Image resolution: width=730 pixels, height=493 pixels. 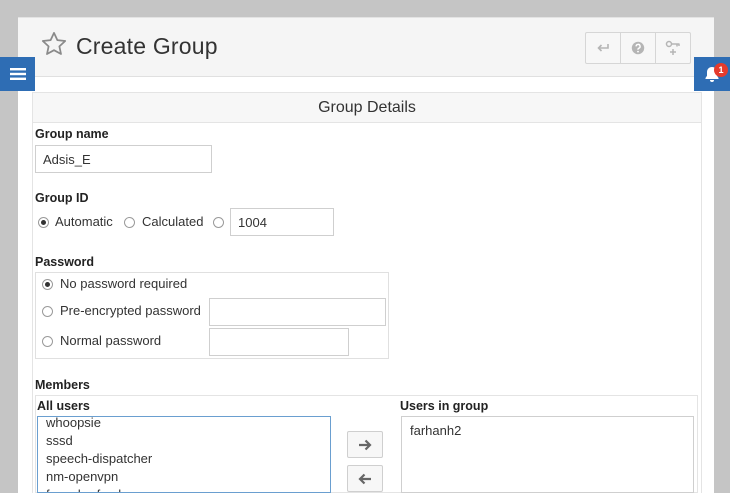 What do you see at coordinates (547, 454) in the screenshot?
I see `users-in-group-listbox: farhanh2` at bounding box center [547, 454].